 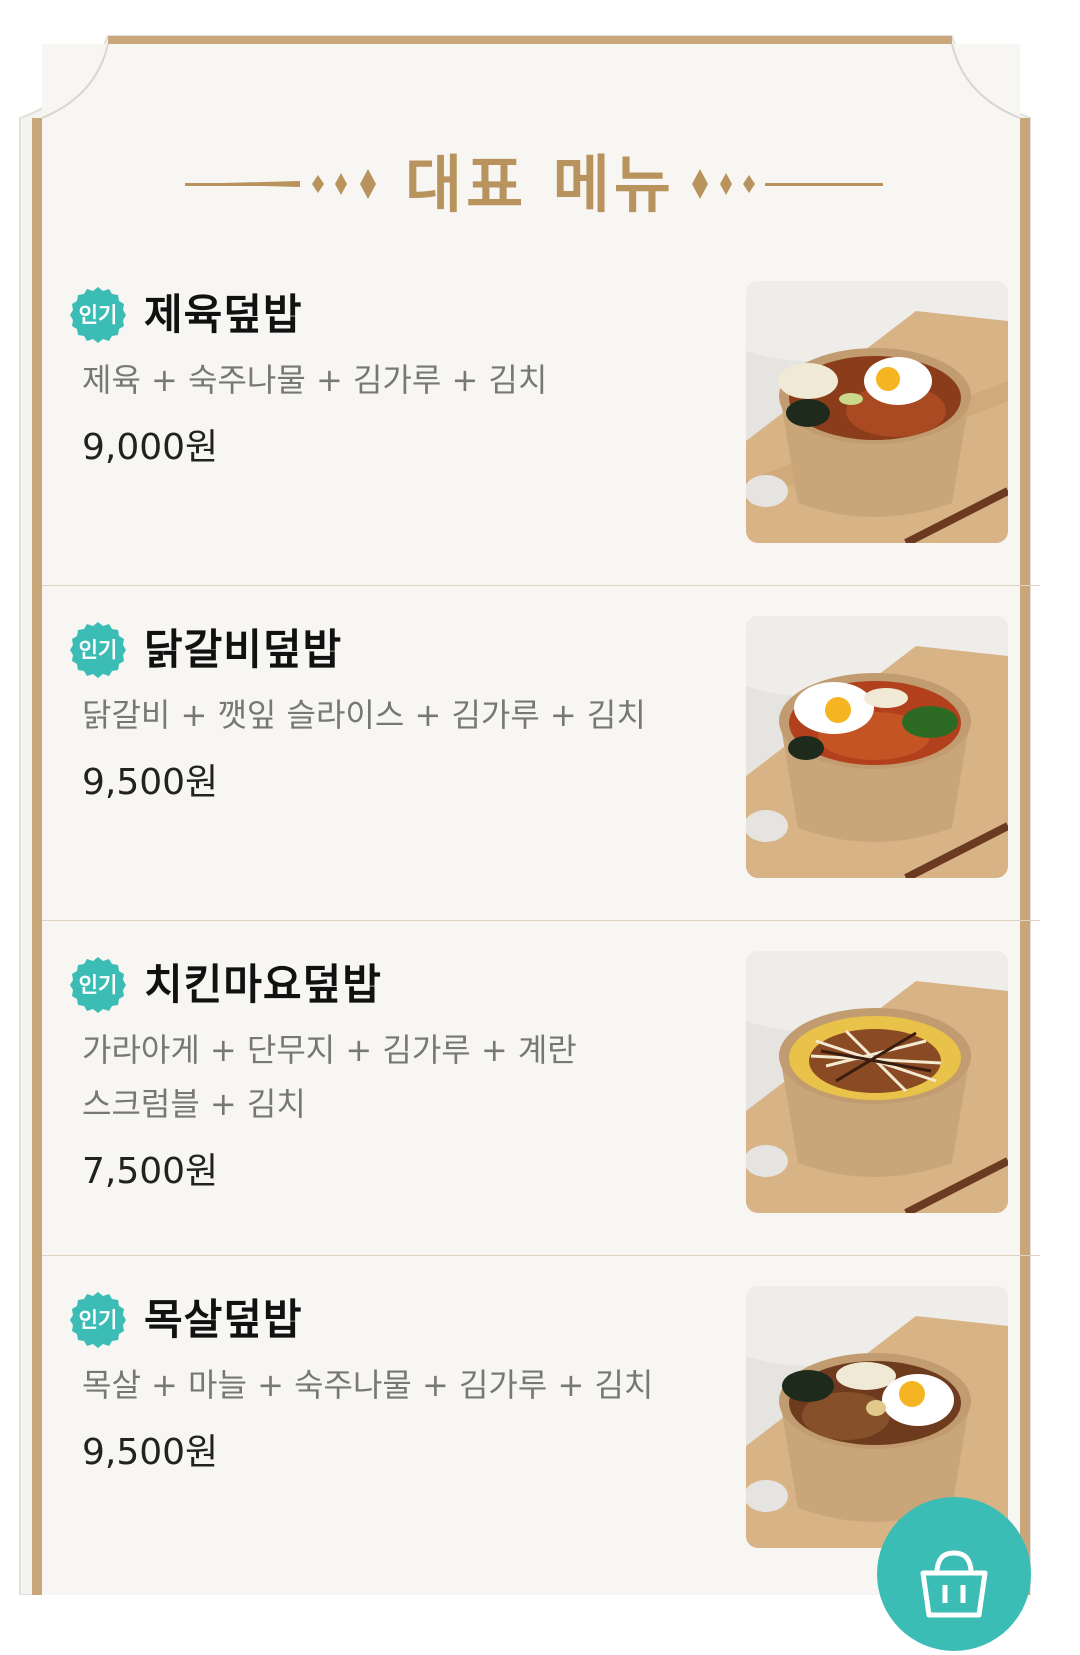 I want to click on menu-item-name: 목살덮밥, so click(x=223, y=1319).